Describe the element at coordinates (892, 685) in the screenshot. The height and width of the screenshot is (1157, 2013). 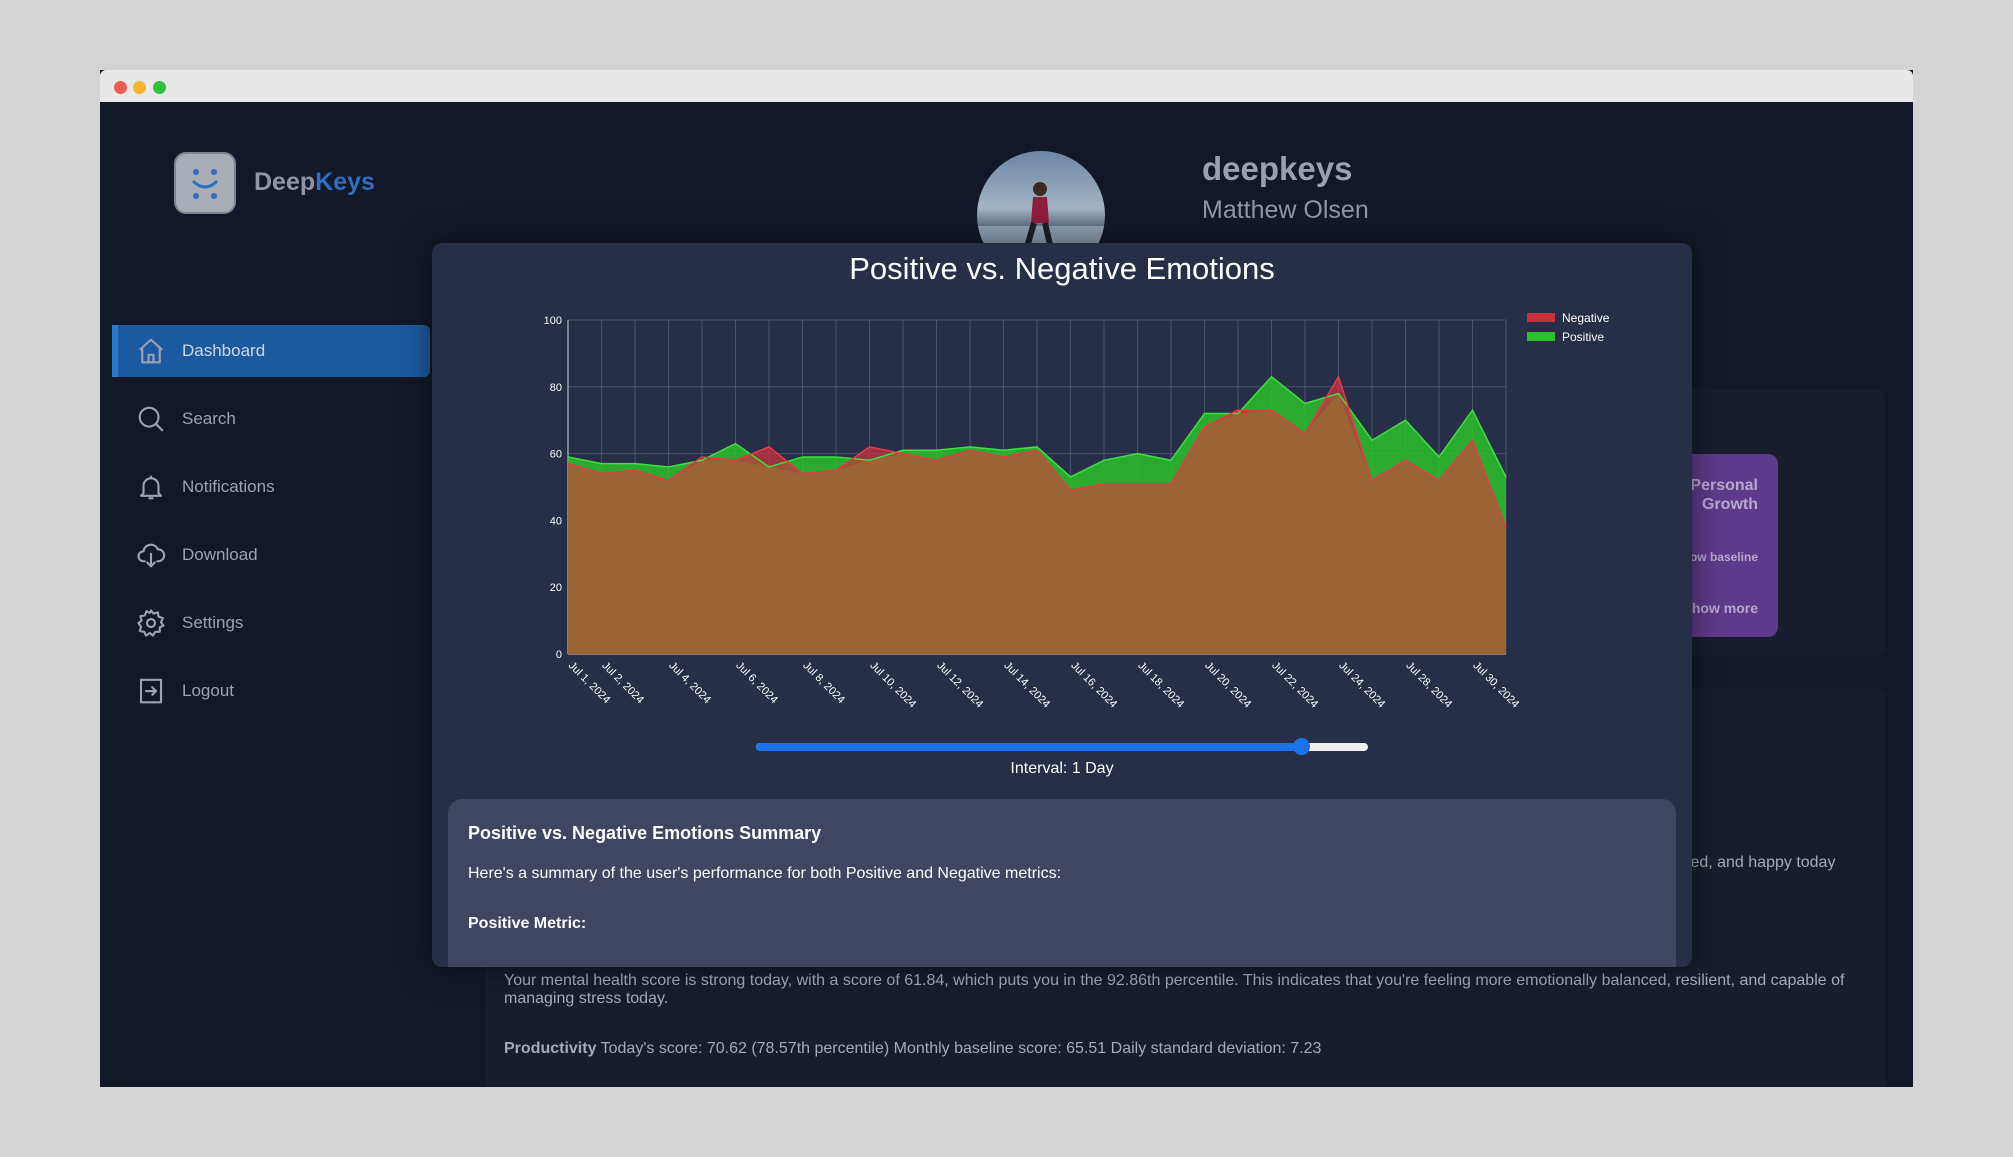
I see `x-tick-label: Jul 10, 2024` at that location.